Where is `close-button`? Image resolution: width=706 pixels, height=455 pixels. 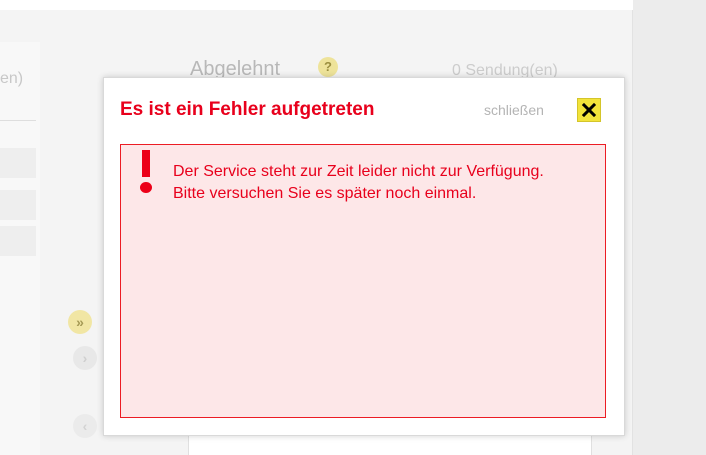 close-button is located at coordinates (589, 110).